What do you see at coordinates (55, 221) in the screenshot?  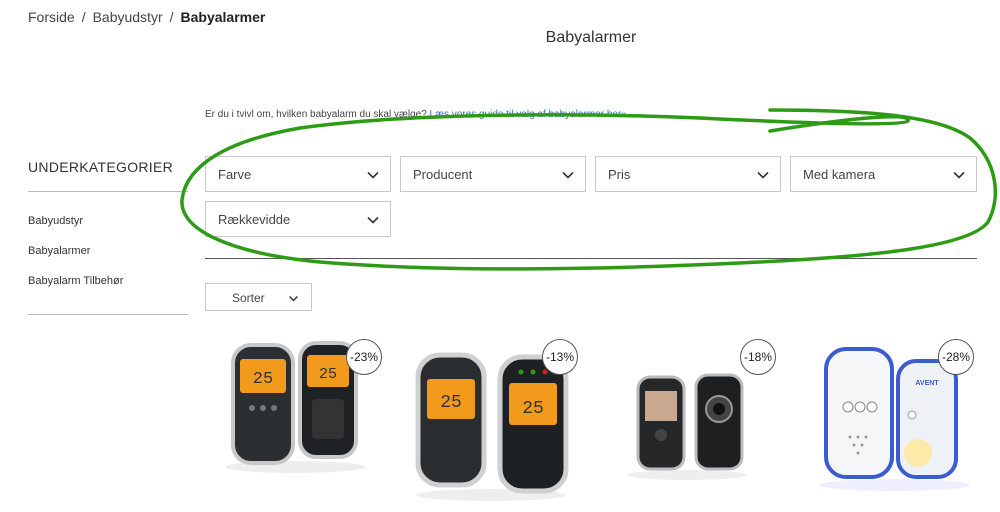 I see `sidebar-item-babyudstyr: Babyudstyr` at bounding box center [55, 221].